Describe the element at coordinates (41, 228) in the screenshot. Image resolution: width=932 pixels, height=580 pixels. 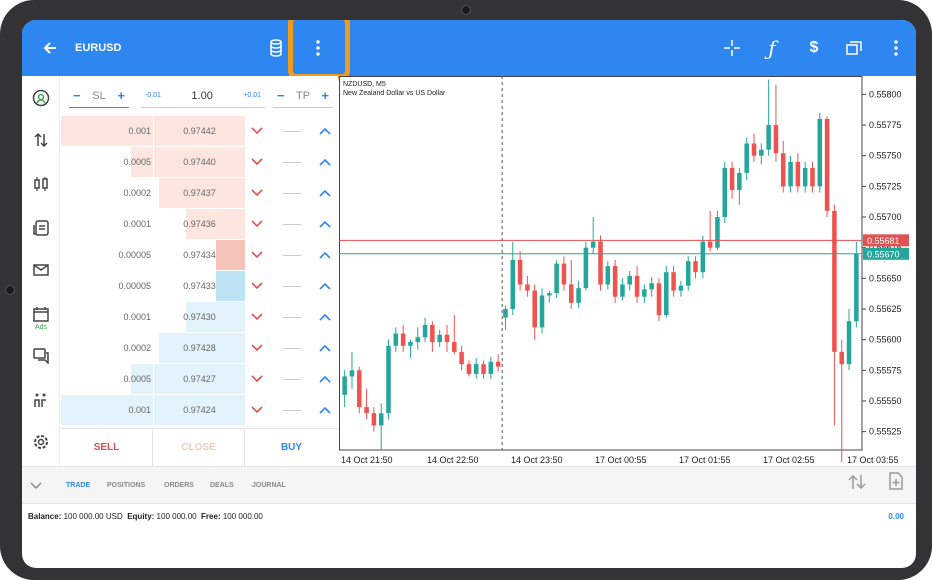
I see `trade-list-icon` at that location.